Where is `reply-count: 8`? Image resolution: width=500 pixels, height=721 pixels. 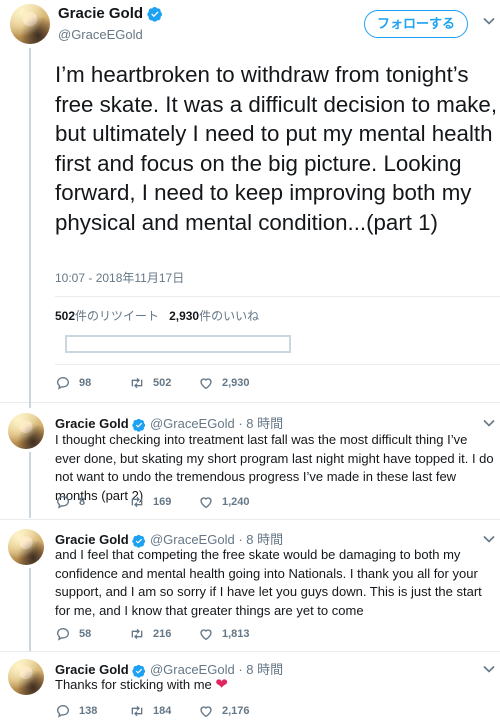 reply-count: 8 is located at coordinates (82, 502).